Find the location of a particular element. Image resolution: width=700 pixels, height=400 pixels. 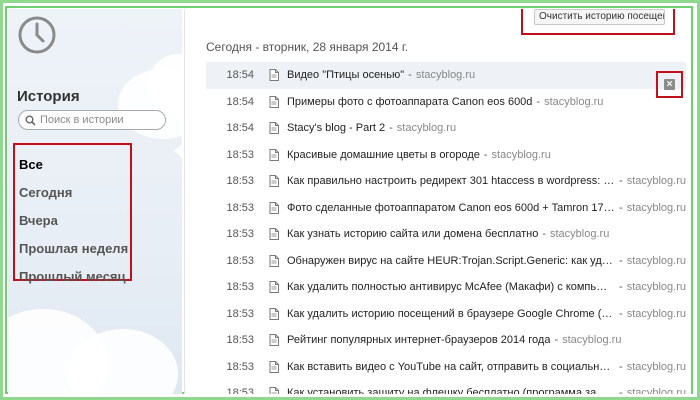

search-input is located at coordinates (102, 120).